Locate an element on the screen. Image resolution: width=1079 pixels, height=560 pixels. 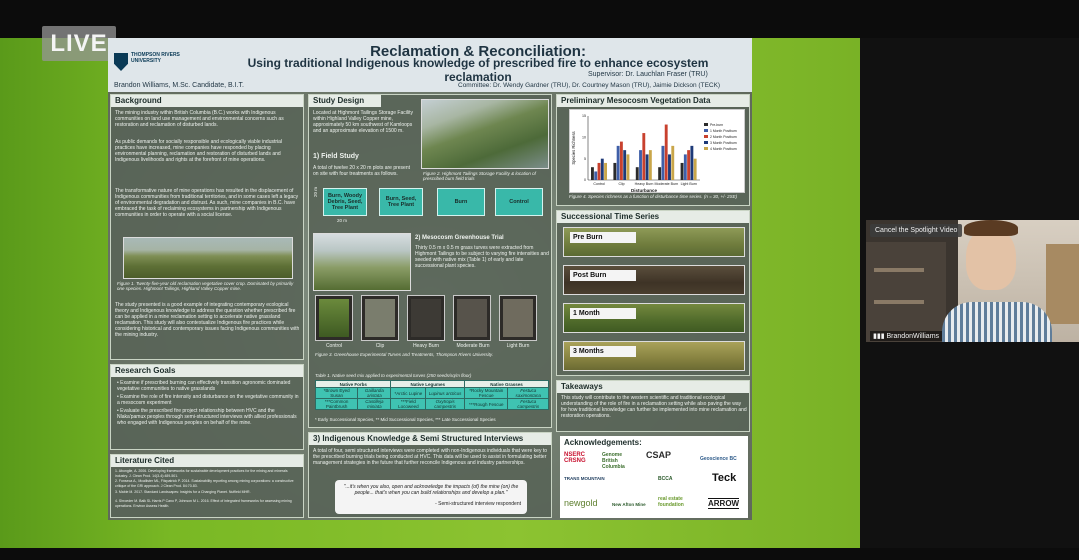
table-cell: *Rocky Mountain Fescue is located at coordinates (486, 393).